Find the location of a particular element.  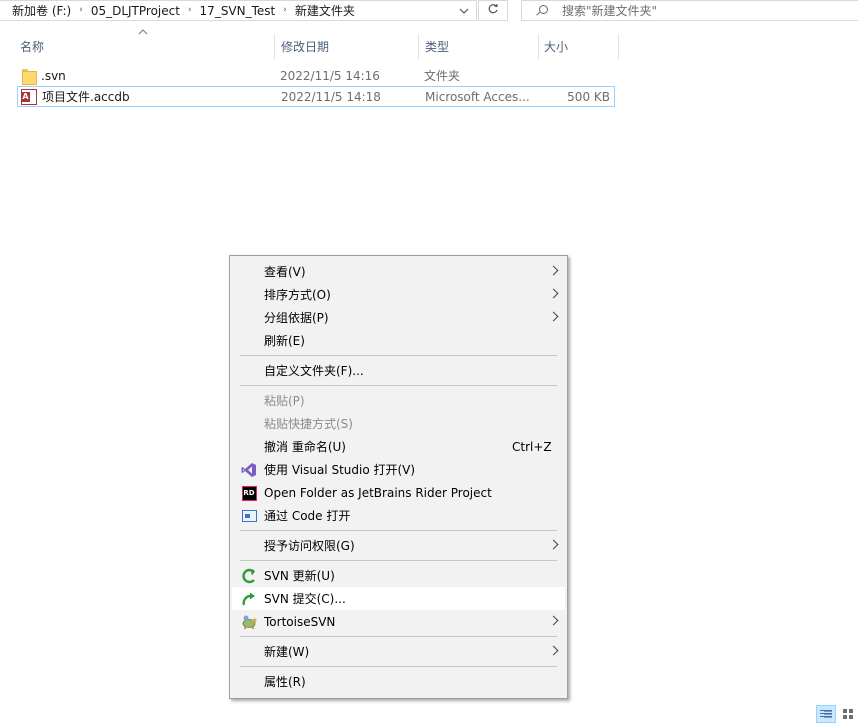

breadcrumb-folder-svn-test: 17_SVN_Test is located at coordinates (238, 11).